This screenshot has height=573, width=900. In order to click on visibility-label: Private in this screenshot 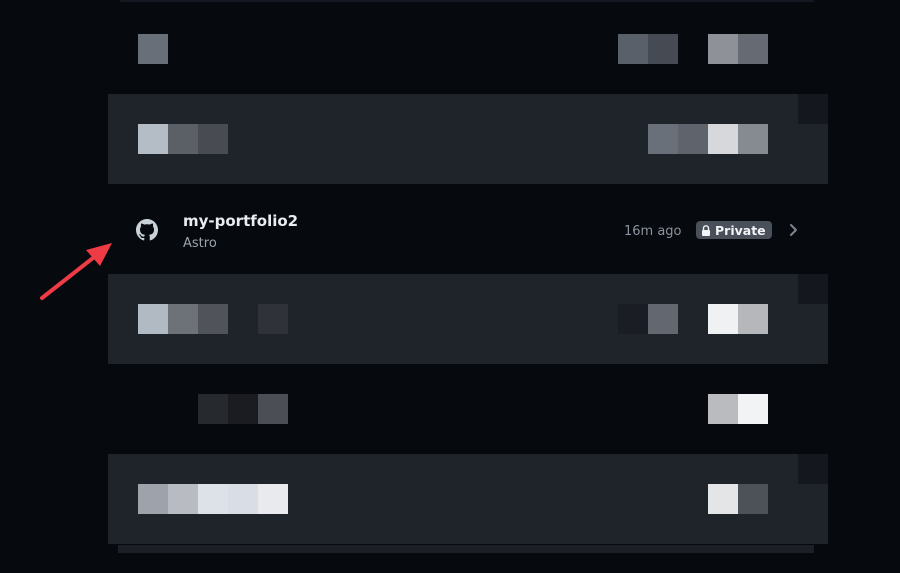, I will do `click(740, 230)`.